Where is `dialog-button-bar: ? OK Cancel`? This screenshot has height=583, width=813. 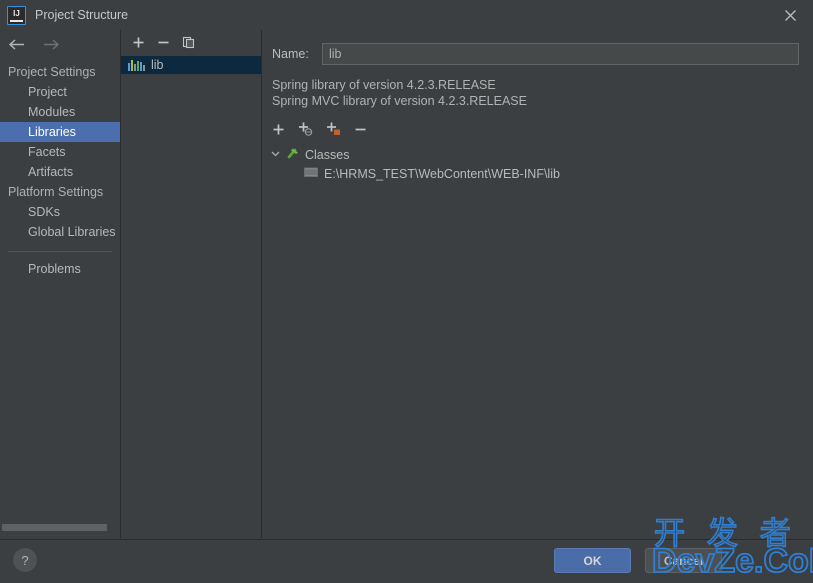
dialog-button-bar: ? OK Cancel is located at coordinates (406, 561).